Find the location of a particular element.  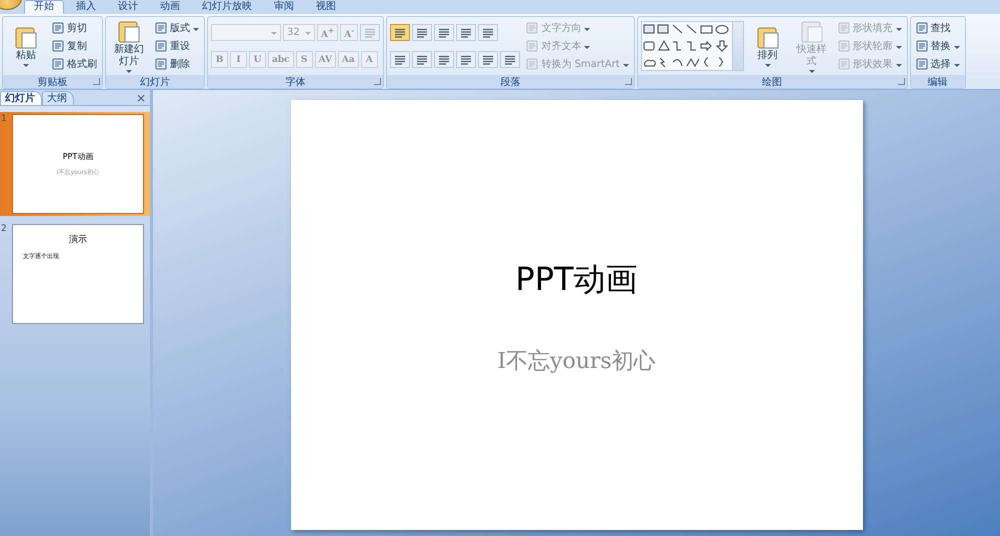

ribbon-button: 剪切 is located at coordinates (74, 28).